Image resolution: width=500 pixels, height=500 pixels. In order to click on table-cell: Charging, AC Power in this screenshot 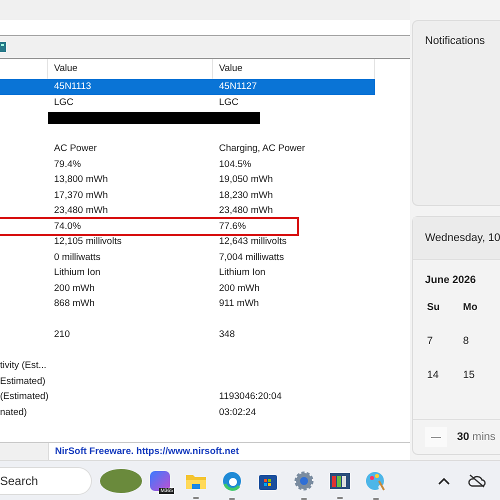, I will do `click(262, 148)`.